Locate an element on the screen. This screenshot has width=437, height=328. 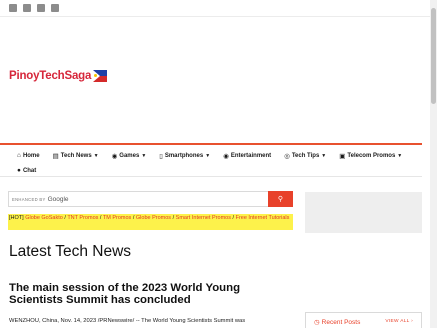
home-icon: ⌂ is located at coordinates (19, 155).